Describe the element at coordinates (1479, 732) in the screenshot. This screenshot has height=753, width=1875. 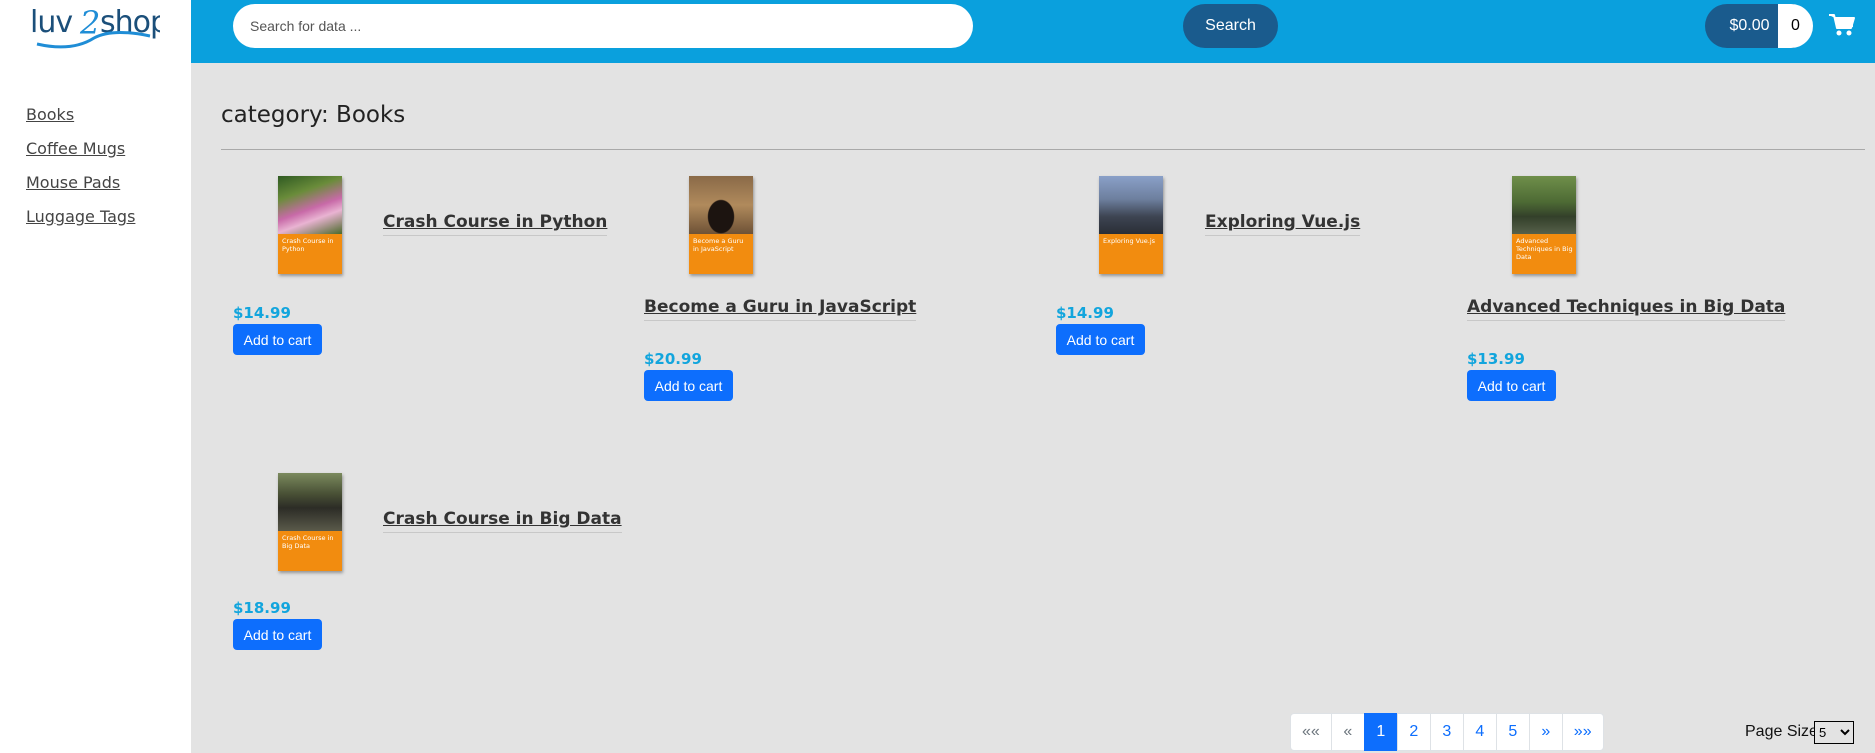
I see `pagination-page-4: 4` at that location.